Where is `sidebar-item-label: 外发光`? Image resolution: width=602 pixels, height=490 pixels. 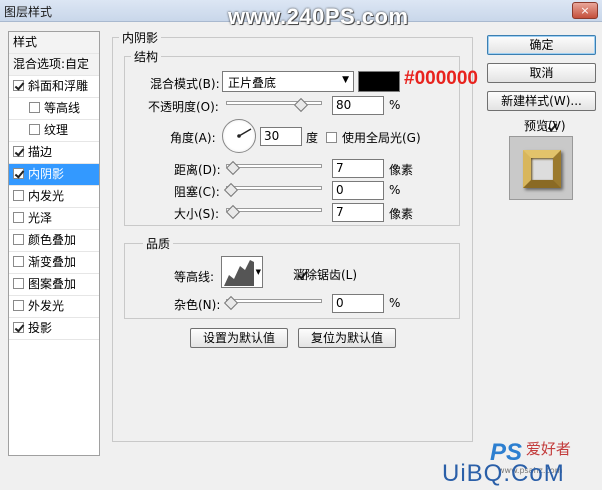 sidebar-item-label: 外发光 is located at coordinates (46, 306).